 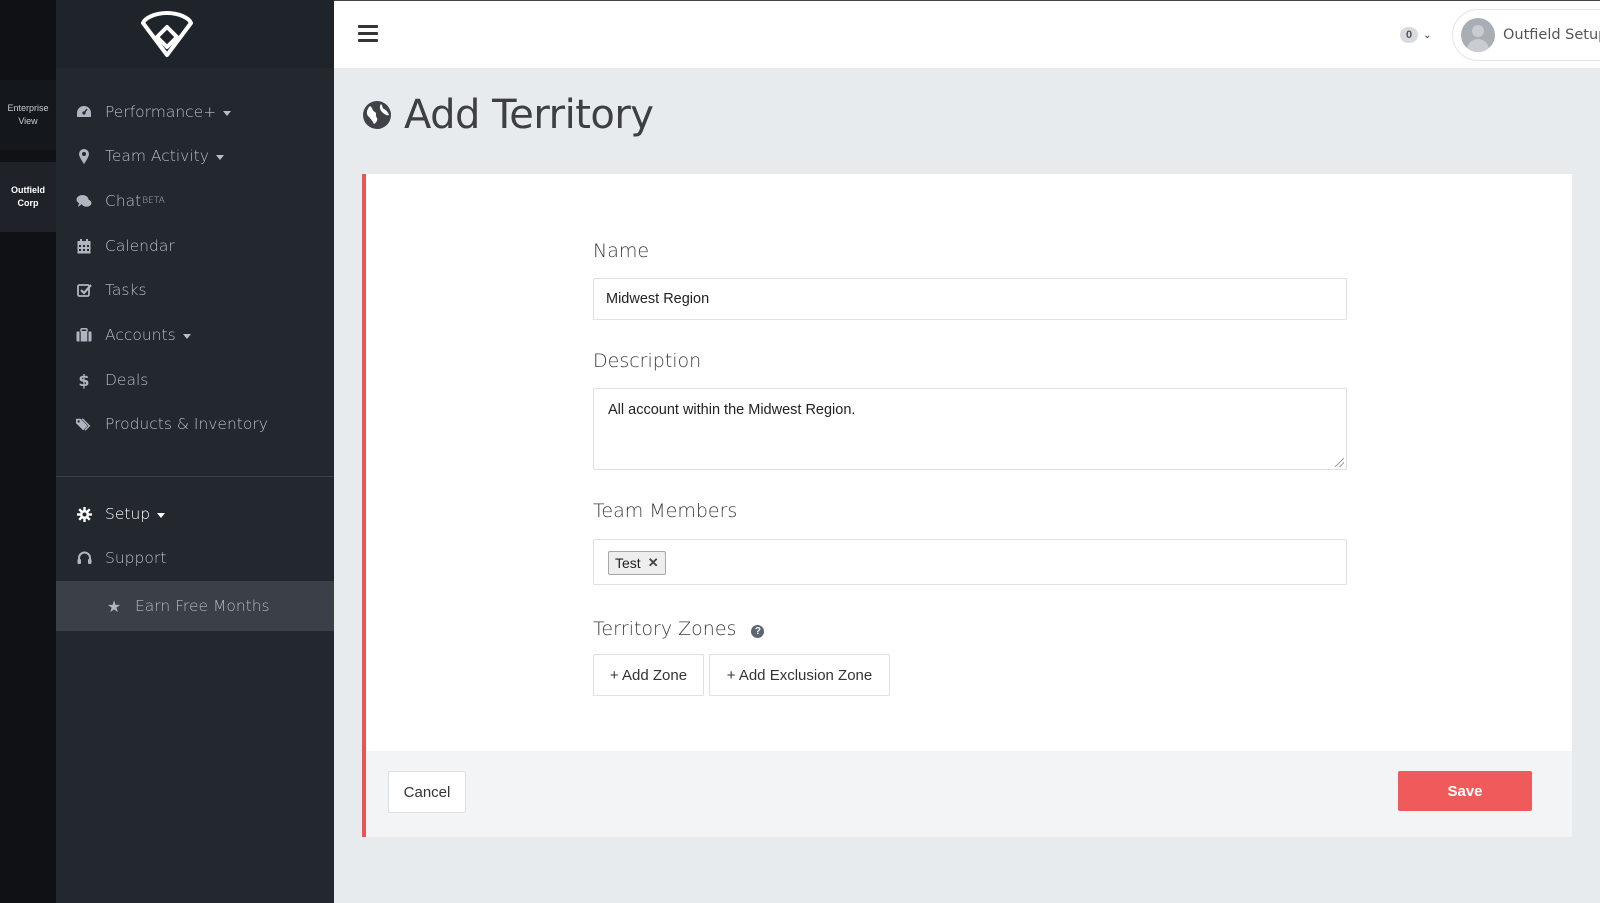 I want to click on top-bar: 0 ⌄ Outfield Setup, so click(x=967, y=34).